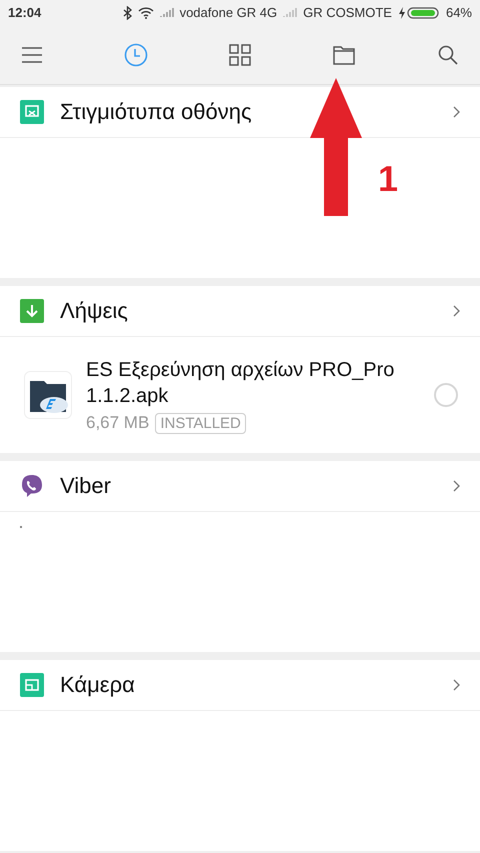 The image size is (480, 853). Describe the element at coordinates (48, 395) in the screenshot. I see `app-icon` at that location.